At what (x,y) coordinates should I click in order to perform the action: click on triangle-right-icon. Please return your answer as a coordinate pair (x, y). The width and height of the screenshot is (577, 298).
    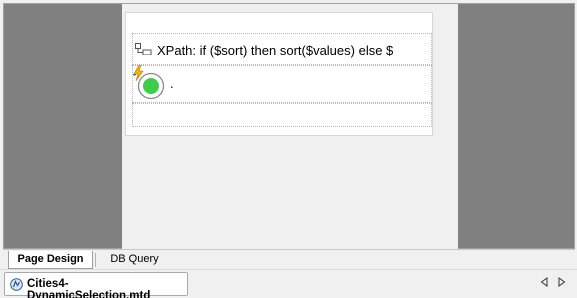
    Looking at the image, I should click on (562, 282).